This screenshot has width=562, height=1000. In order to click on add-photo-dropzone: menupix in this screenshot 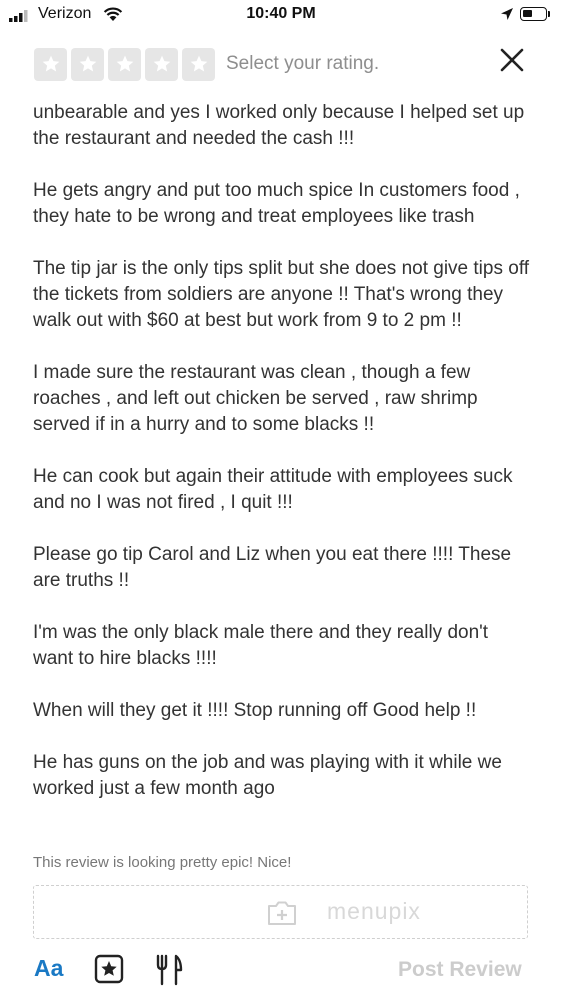, I will do `click(280, 912)`.